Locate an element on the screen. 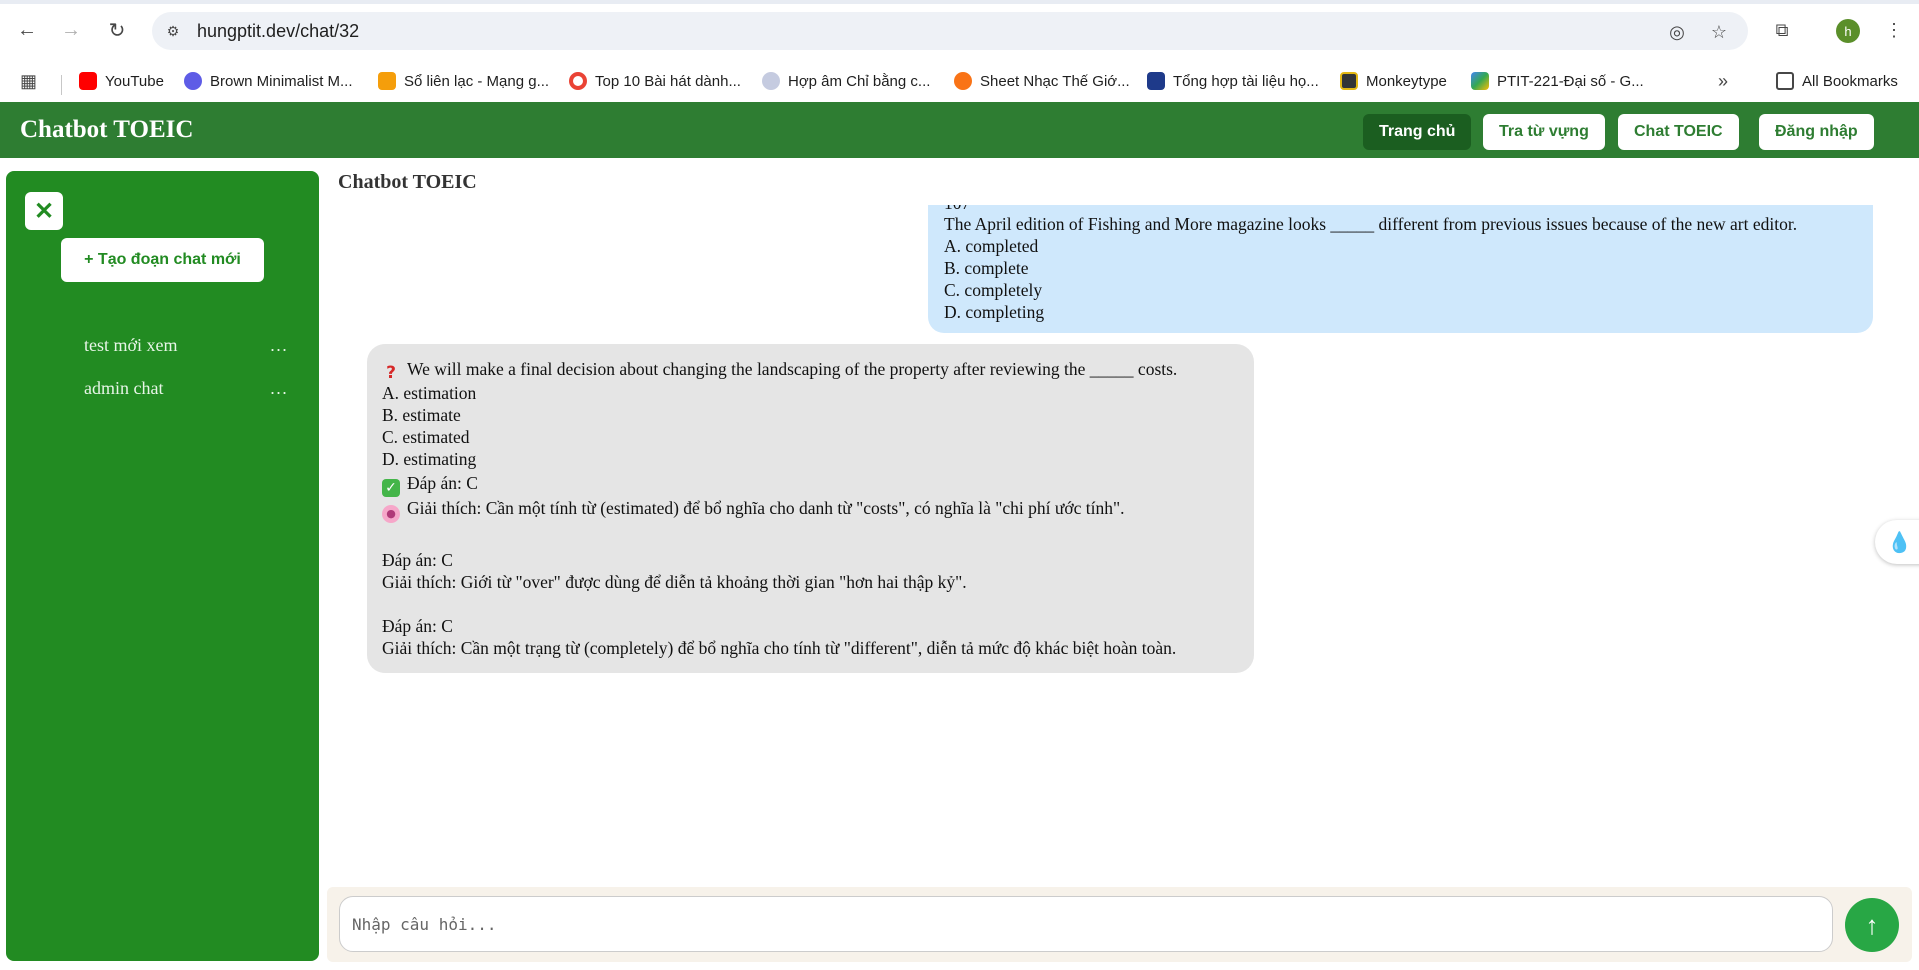 The height and width of the screenshot is (970, 1919). eye-off-icon: ◎ is located at coordinates (1677, 32).